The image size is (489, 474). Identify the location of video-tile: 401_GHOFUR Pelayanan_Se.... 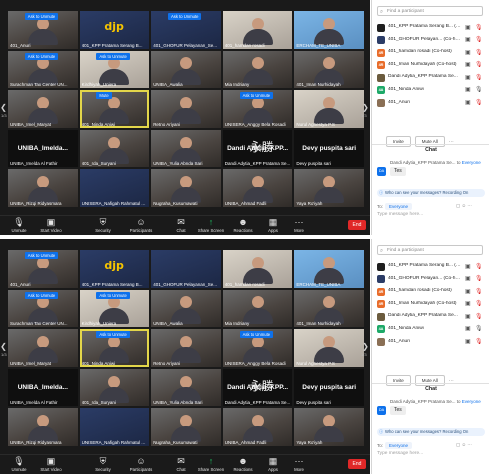
(186, 269).